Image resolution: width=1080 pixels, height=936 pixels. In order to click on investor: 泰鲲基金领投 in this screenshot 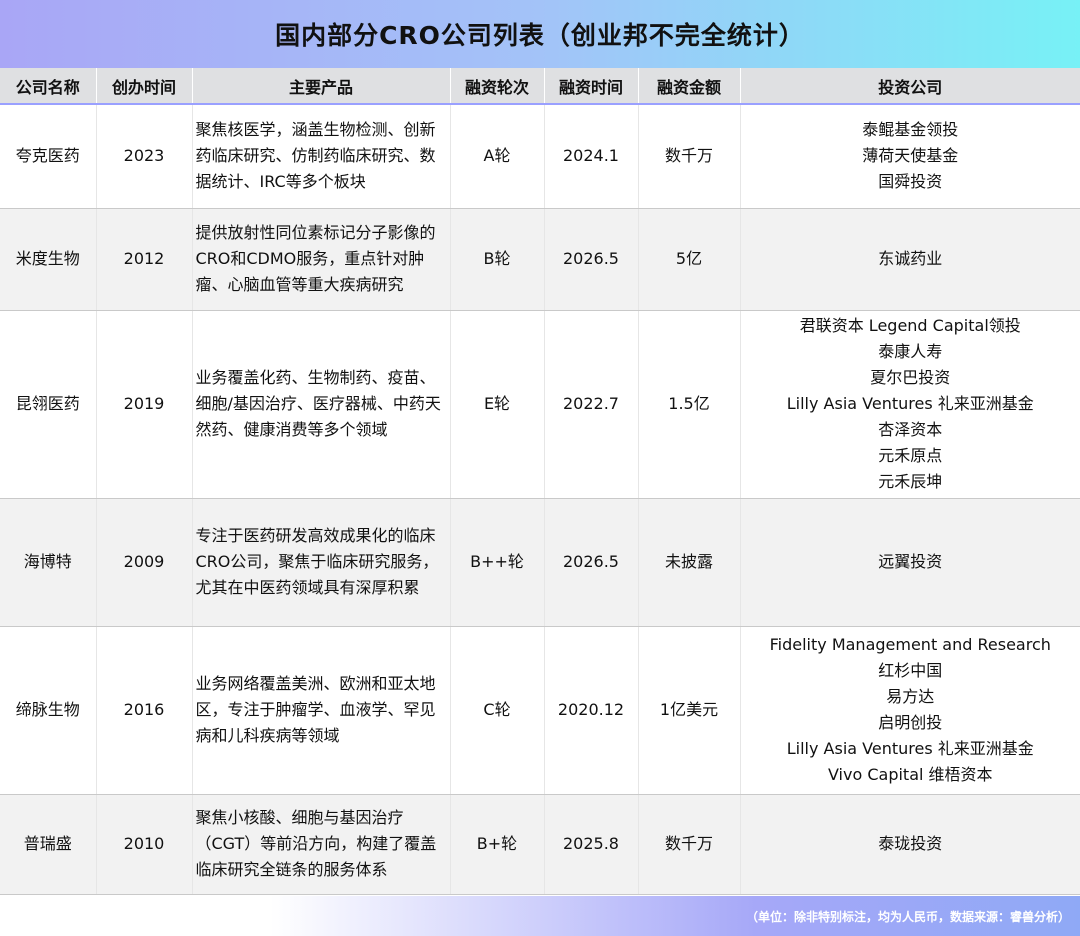, I will do `click(910, 130)`.